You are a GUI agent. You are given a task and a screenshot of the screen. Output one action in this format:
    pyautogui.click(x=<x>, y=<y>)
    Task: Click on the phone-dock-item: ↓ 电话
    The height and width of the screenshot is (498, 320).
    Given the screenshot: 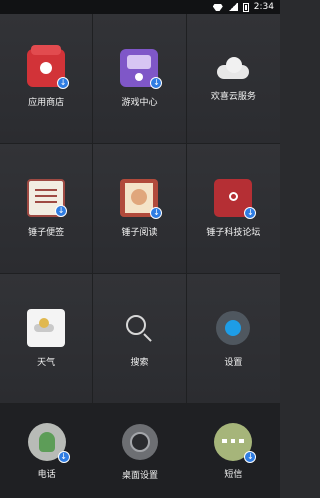 What is the action you would take?
    pyautogui.click(x=46, y=451)
    